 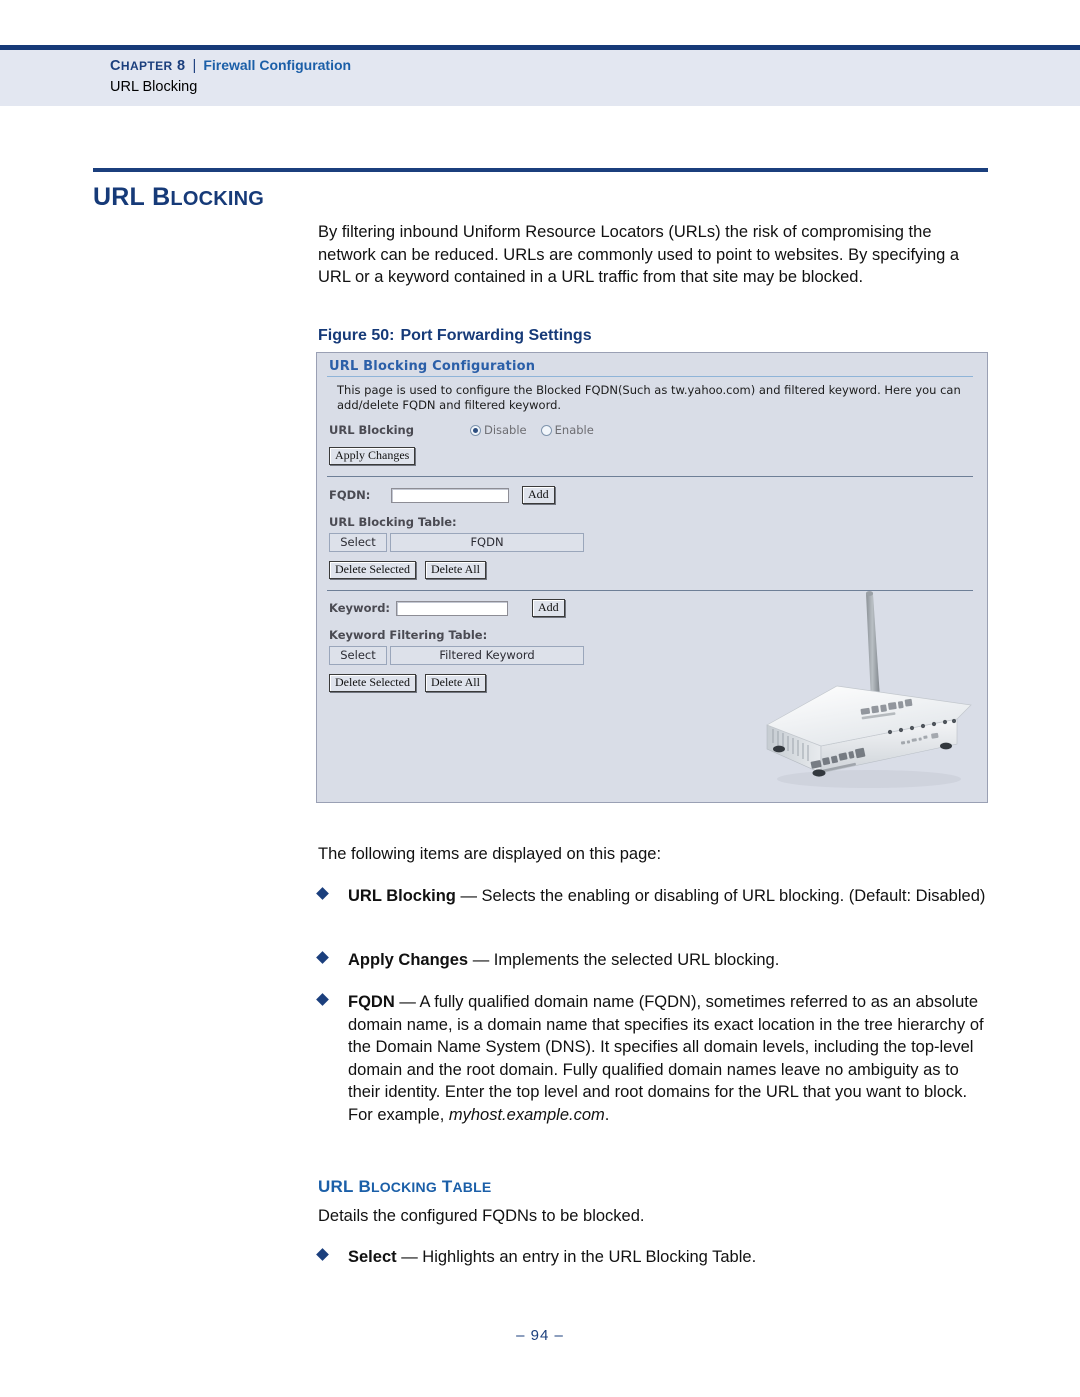 I want to click on page-title: URL BLOCKING, so click(x=179, y=197).